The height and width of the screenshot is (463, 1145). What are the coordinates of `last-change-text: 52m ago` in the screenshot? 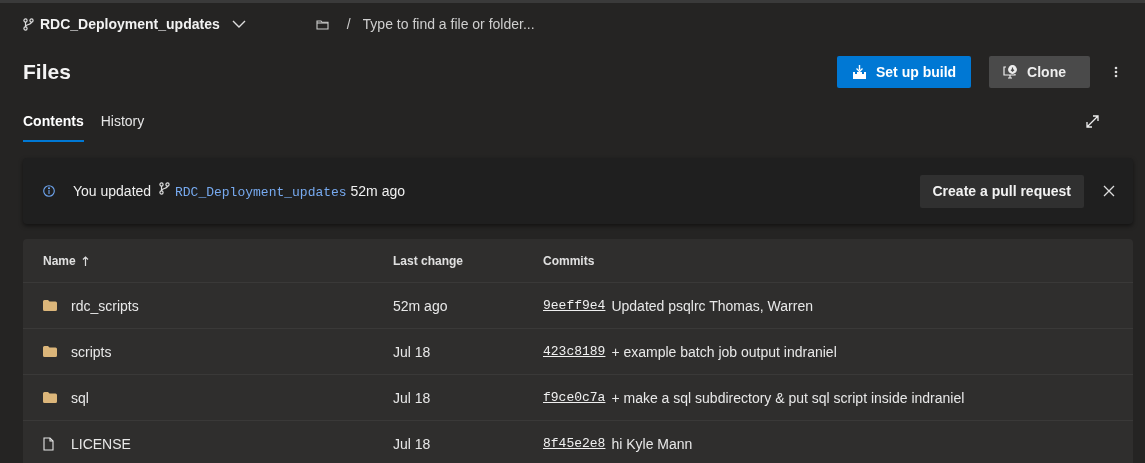 It's located at (420, 305).